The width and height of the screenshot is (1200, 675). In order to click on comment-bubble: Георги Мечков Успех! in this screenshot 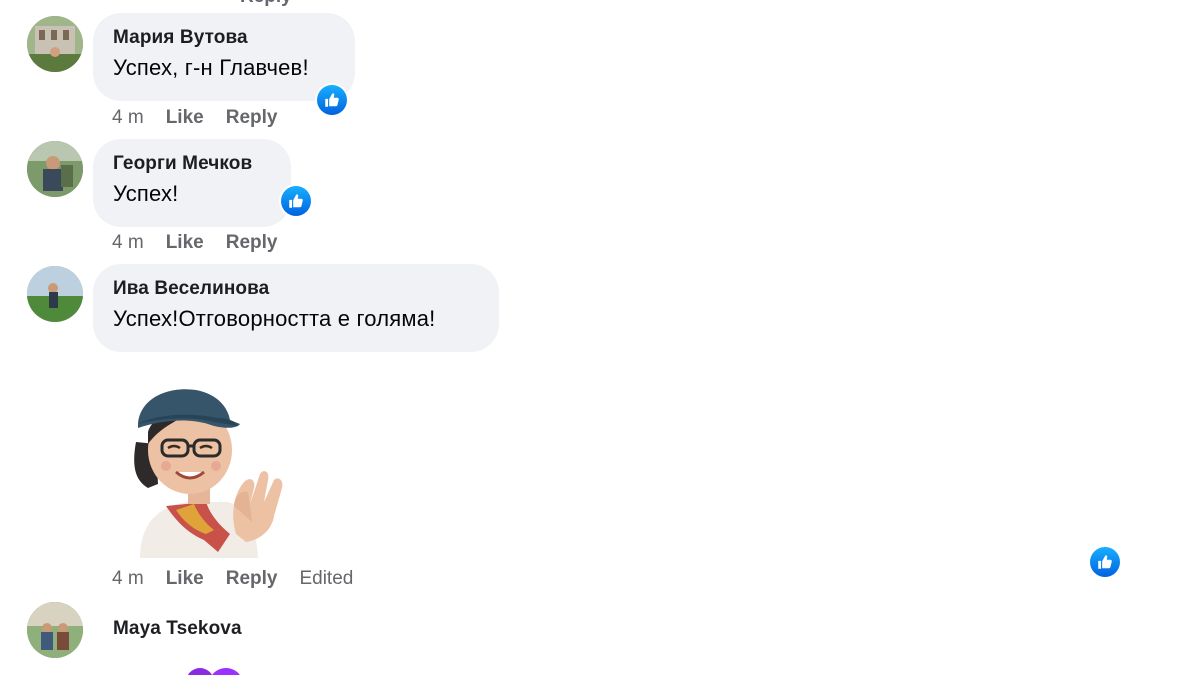, I will do `click(192, 183)`.